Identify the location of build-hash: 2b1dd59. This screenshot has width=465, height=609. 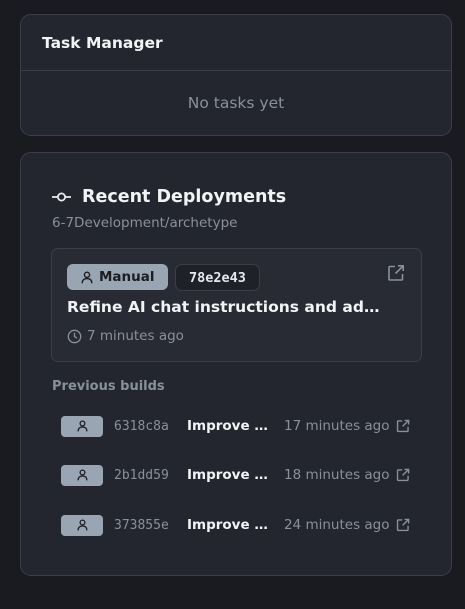
(141, 475).